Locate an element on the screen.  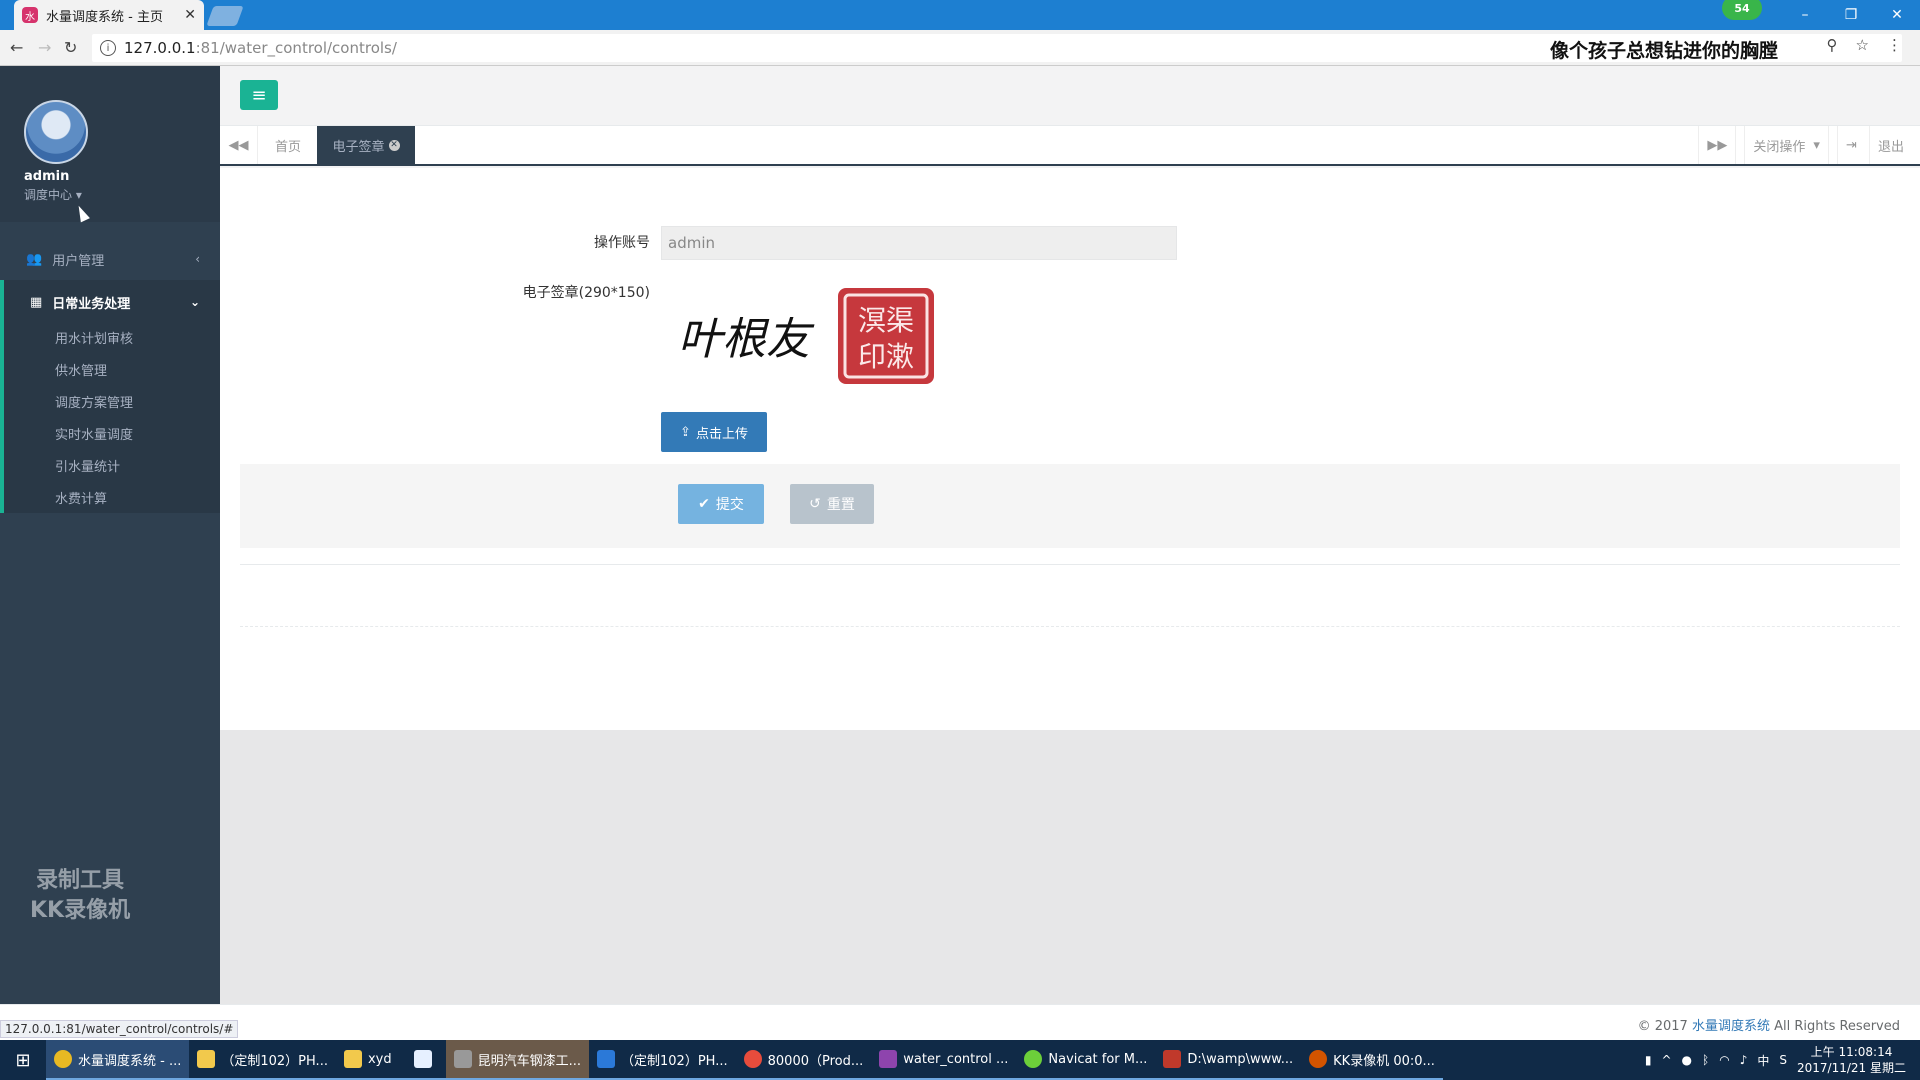
taskbar-app-folder2: xyd is located at coordinates (367, 1060).